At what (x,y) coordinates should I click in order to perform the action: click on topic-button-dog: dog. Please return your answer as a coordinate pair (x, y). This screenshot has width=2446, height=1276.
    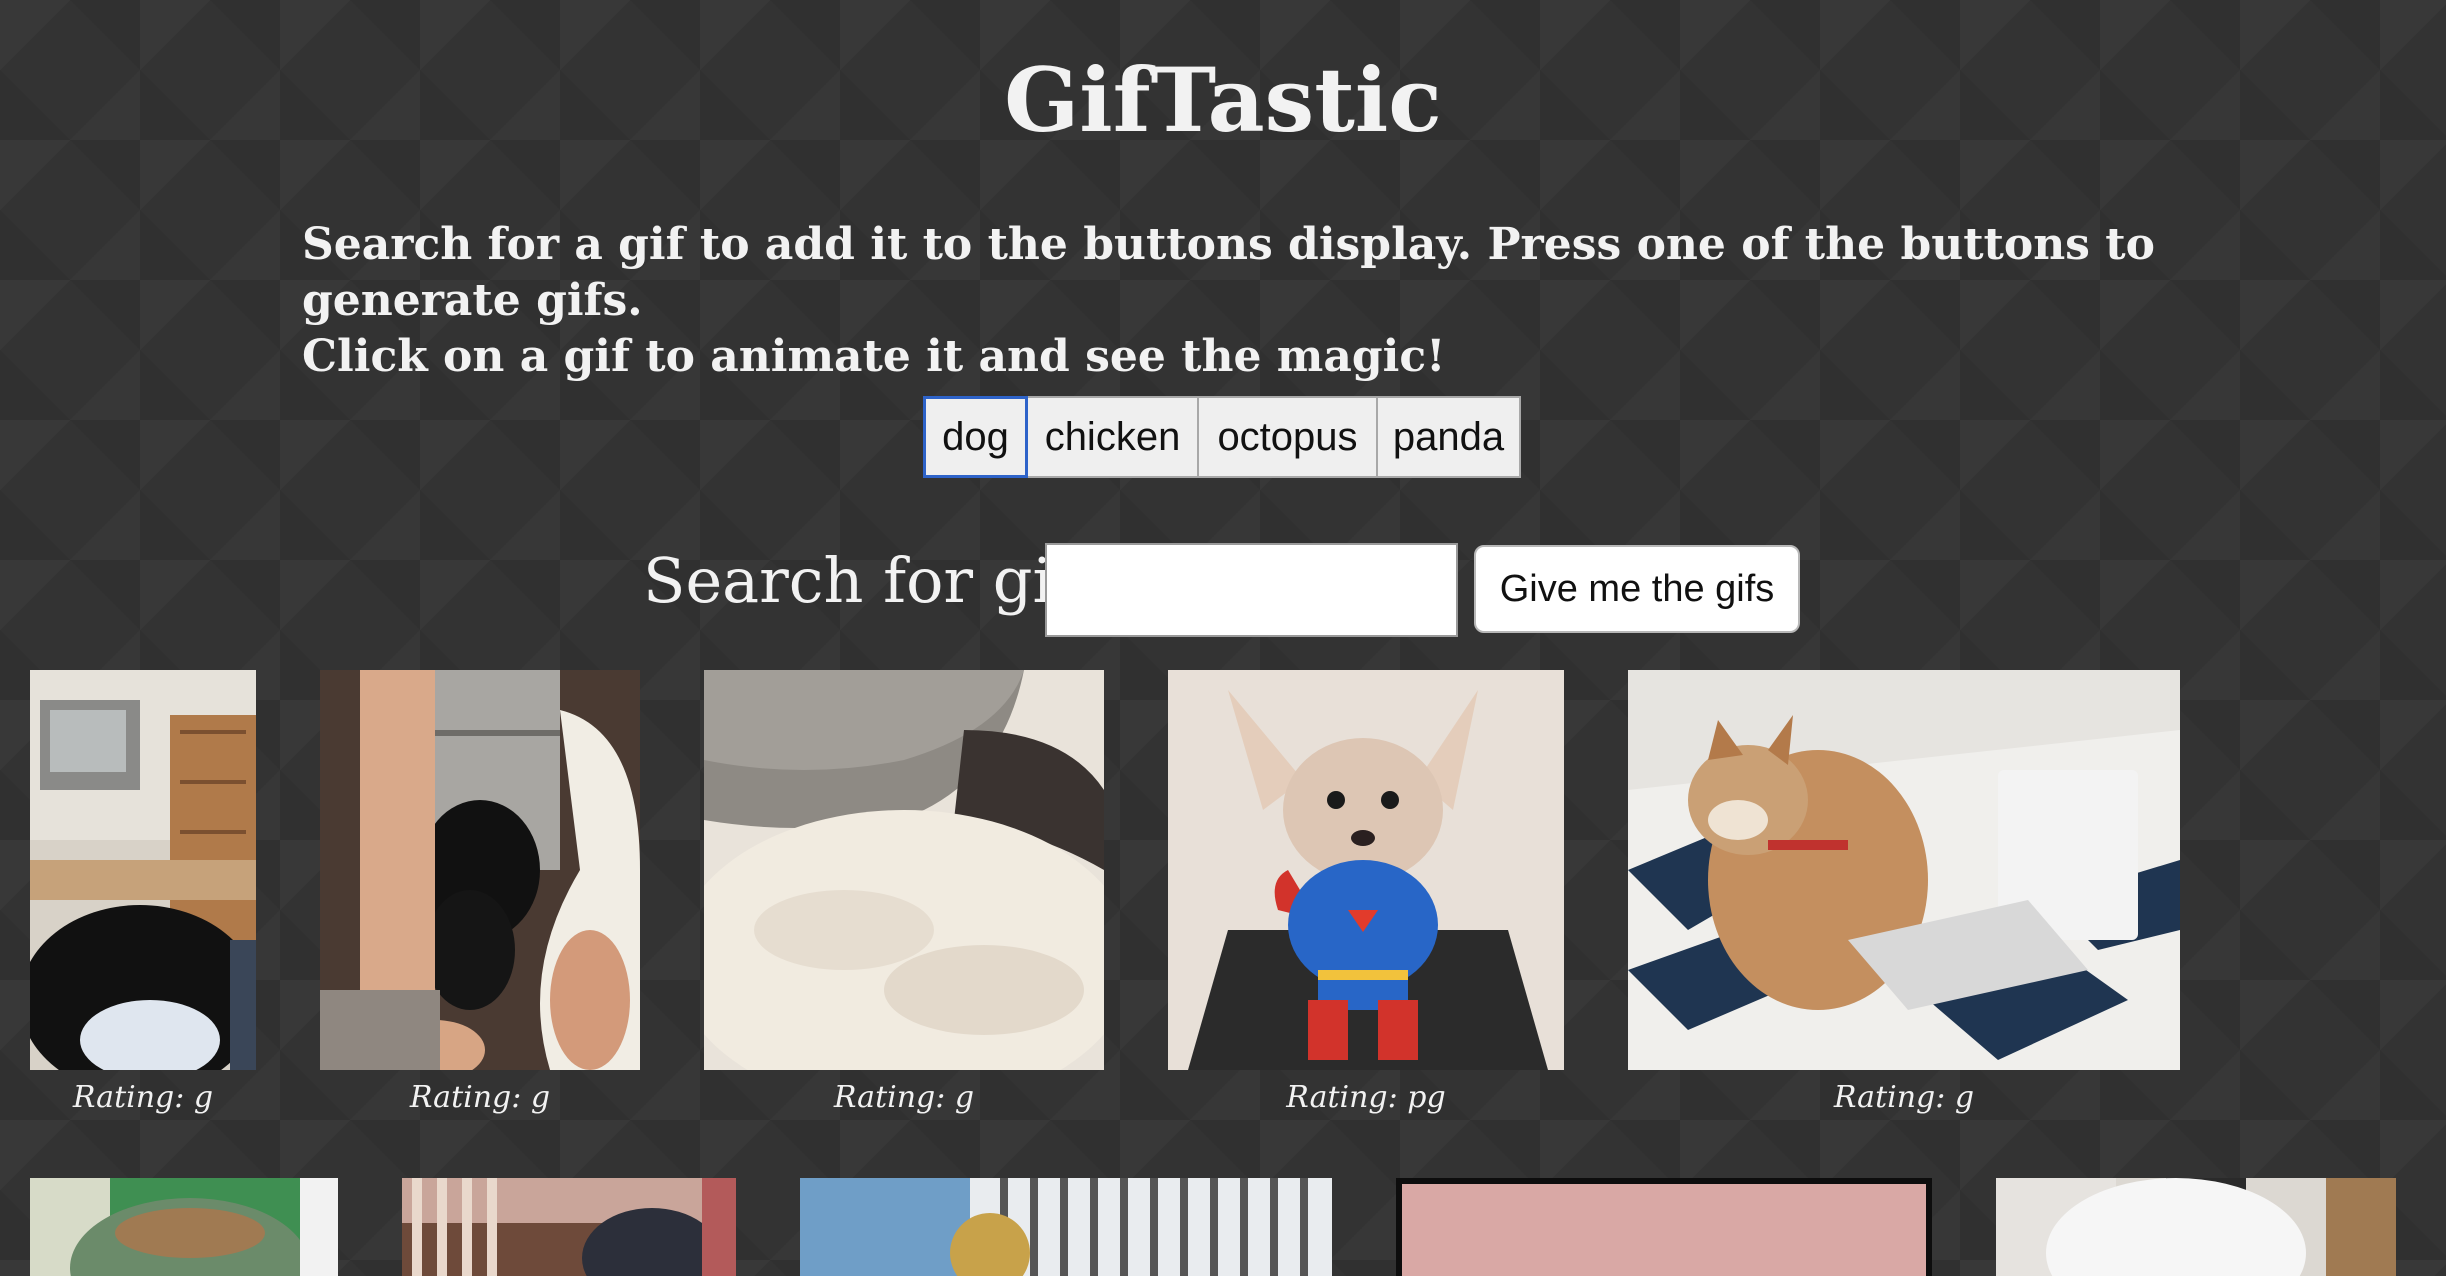
    Looking at the image, I should click on (975, 437).